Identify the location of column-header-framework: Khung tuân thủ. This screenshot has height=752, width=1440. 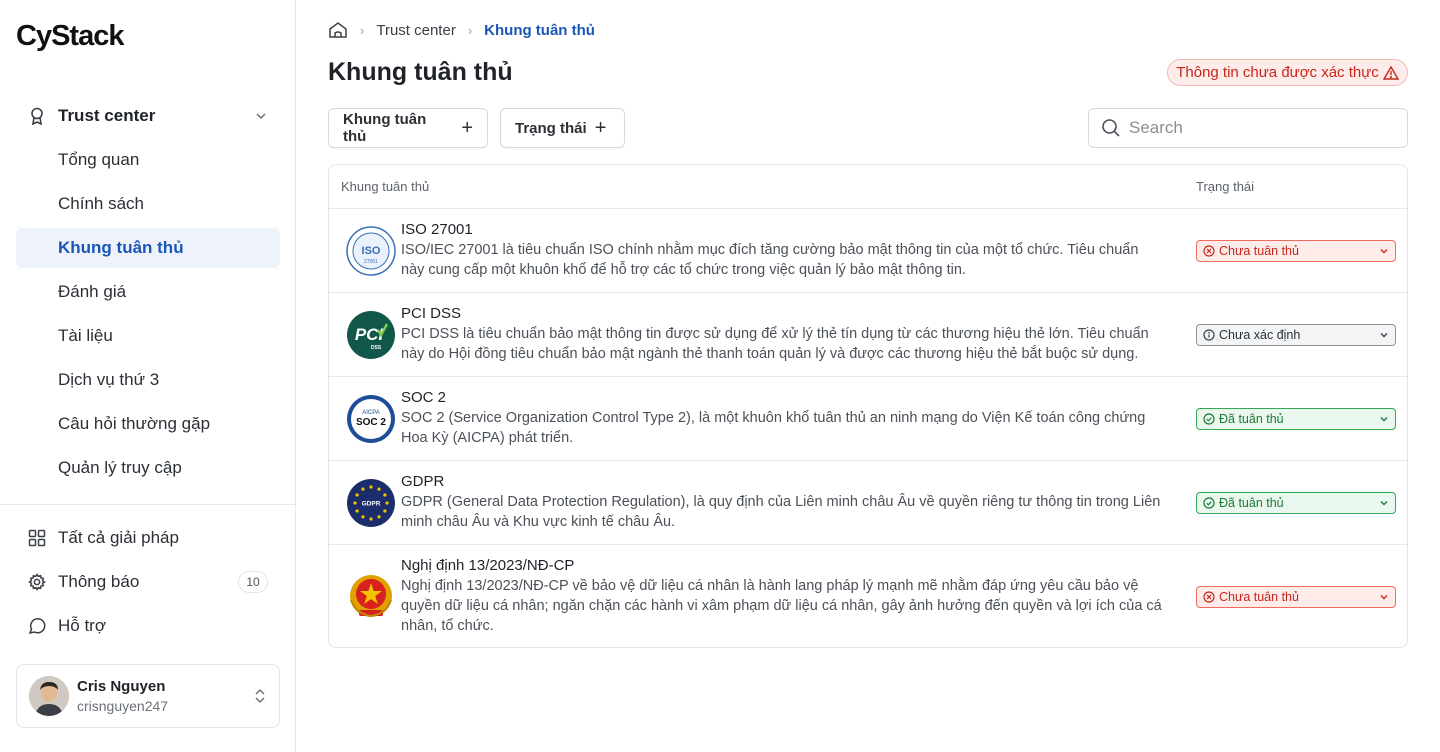
(385, 186).